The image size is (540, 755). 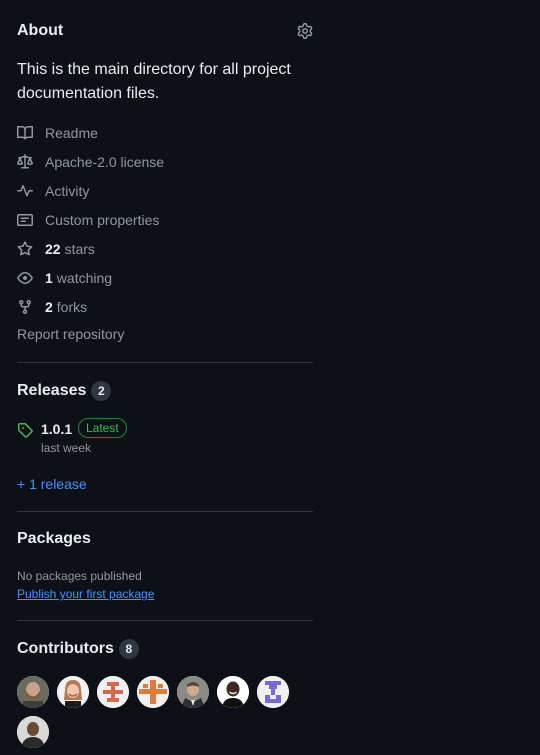 I want to click on stars-link: 22 stars, so click(x=56, y=249).